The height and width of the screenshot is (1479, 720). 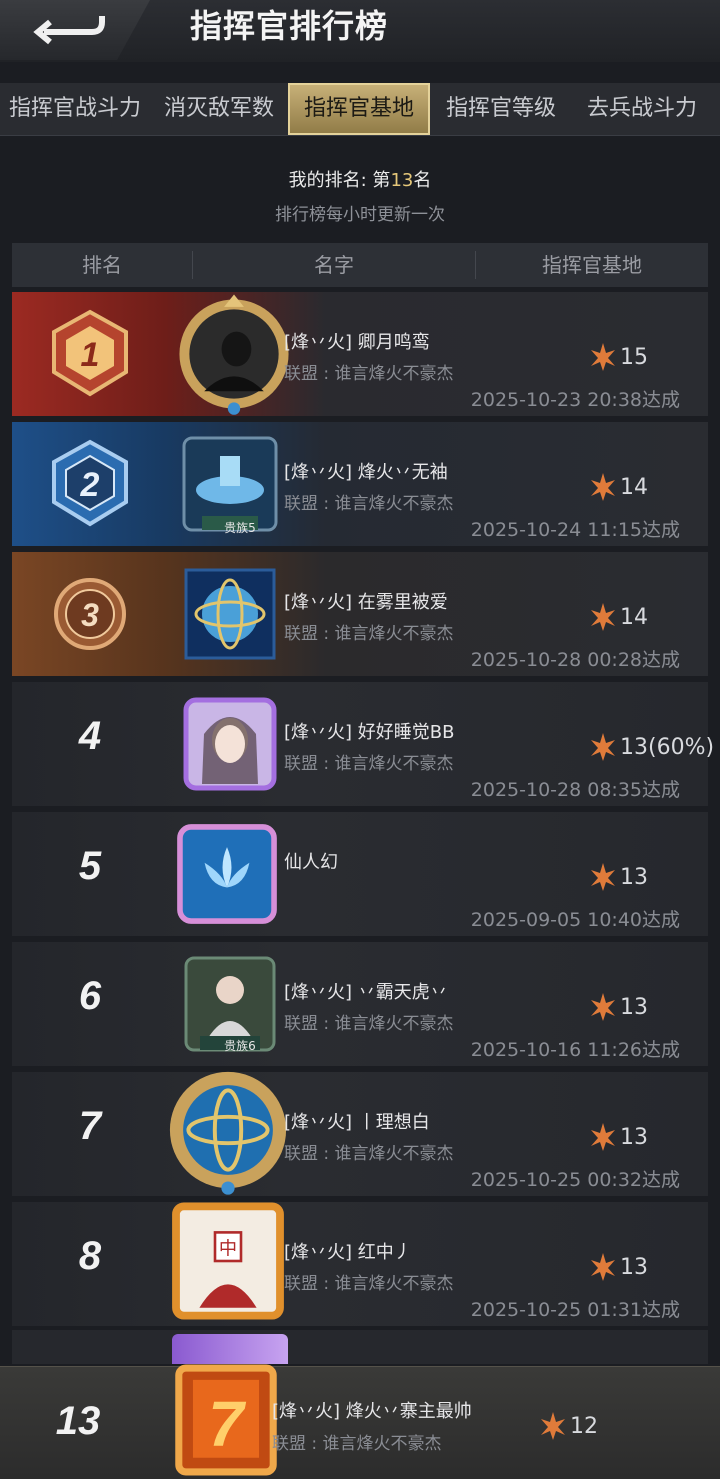 What do you see at coordinates (592, 265) in the screenshot?
I see `header-base: 指挥官基地` at bounding box center [592, 265].